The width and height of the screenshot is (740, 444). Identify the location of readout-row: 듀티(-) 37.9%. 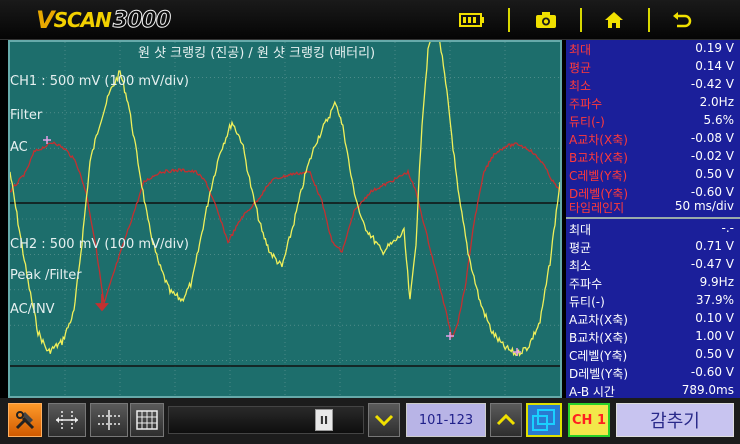
(653, 301).